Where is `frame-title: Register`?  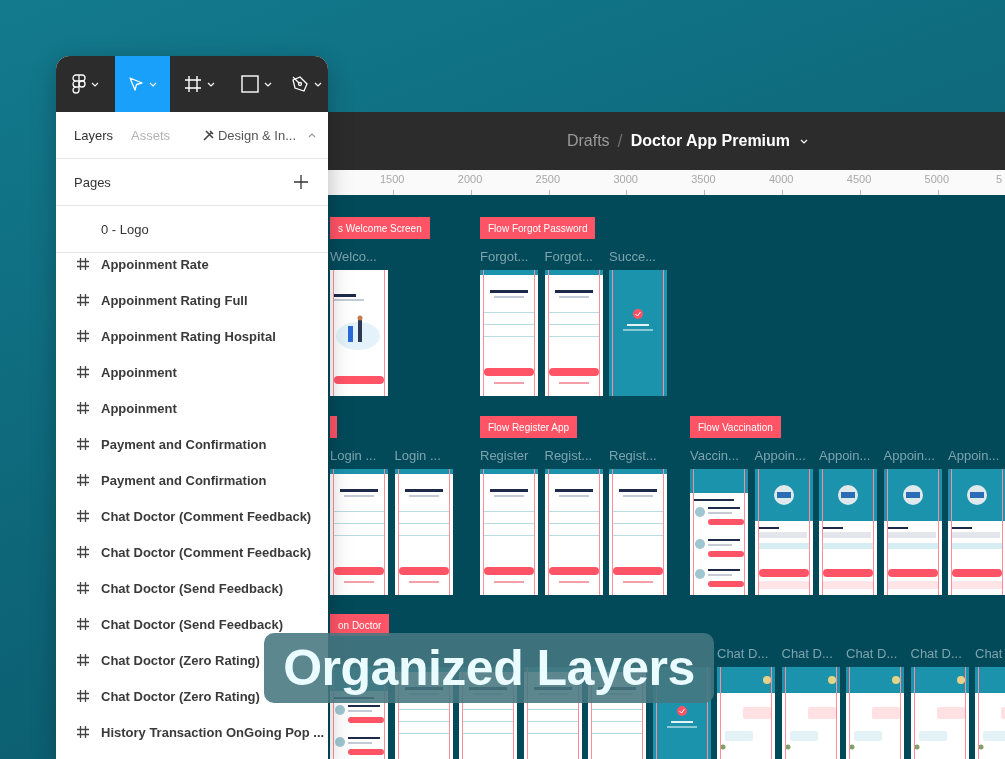
frame-title: Register is located at coordinates (509, 456).